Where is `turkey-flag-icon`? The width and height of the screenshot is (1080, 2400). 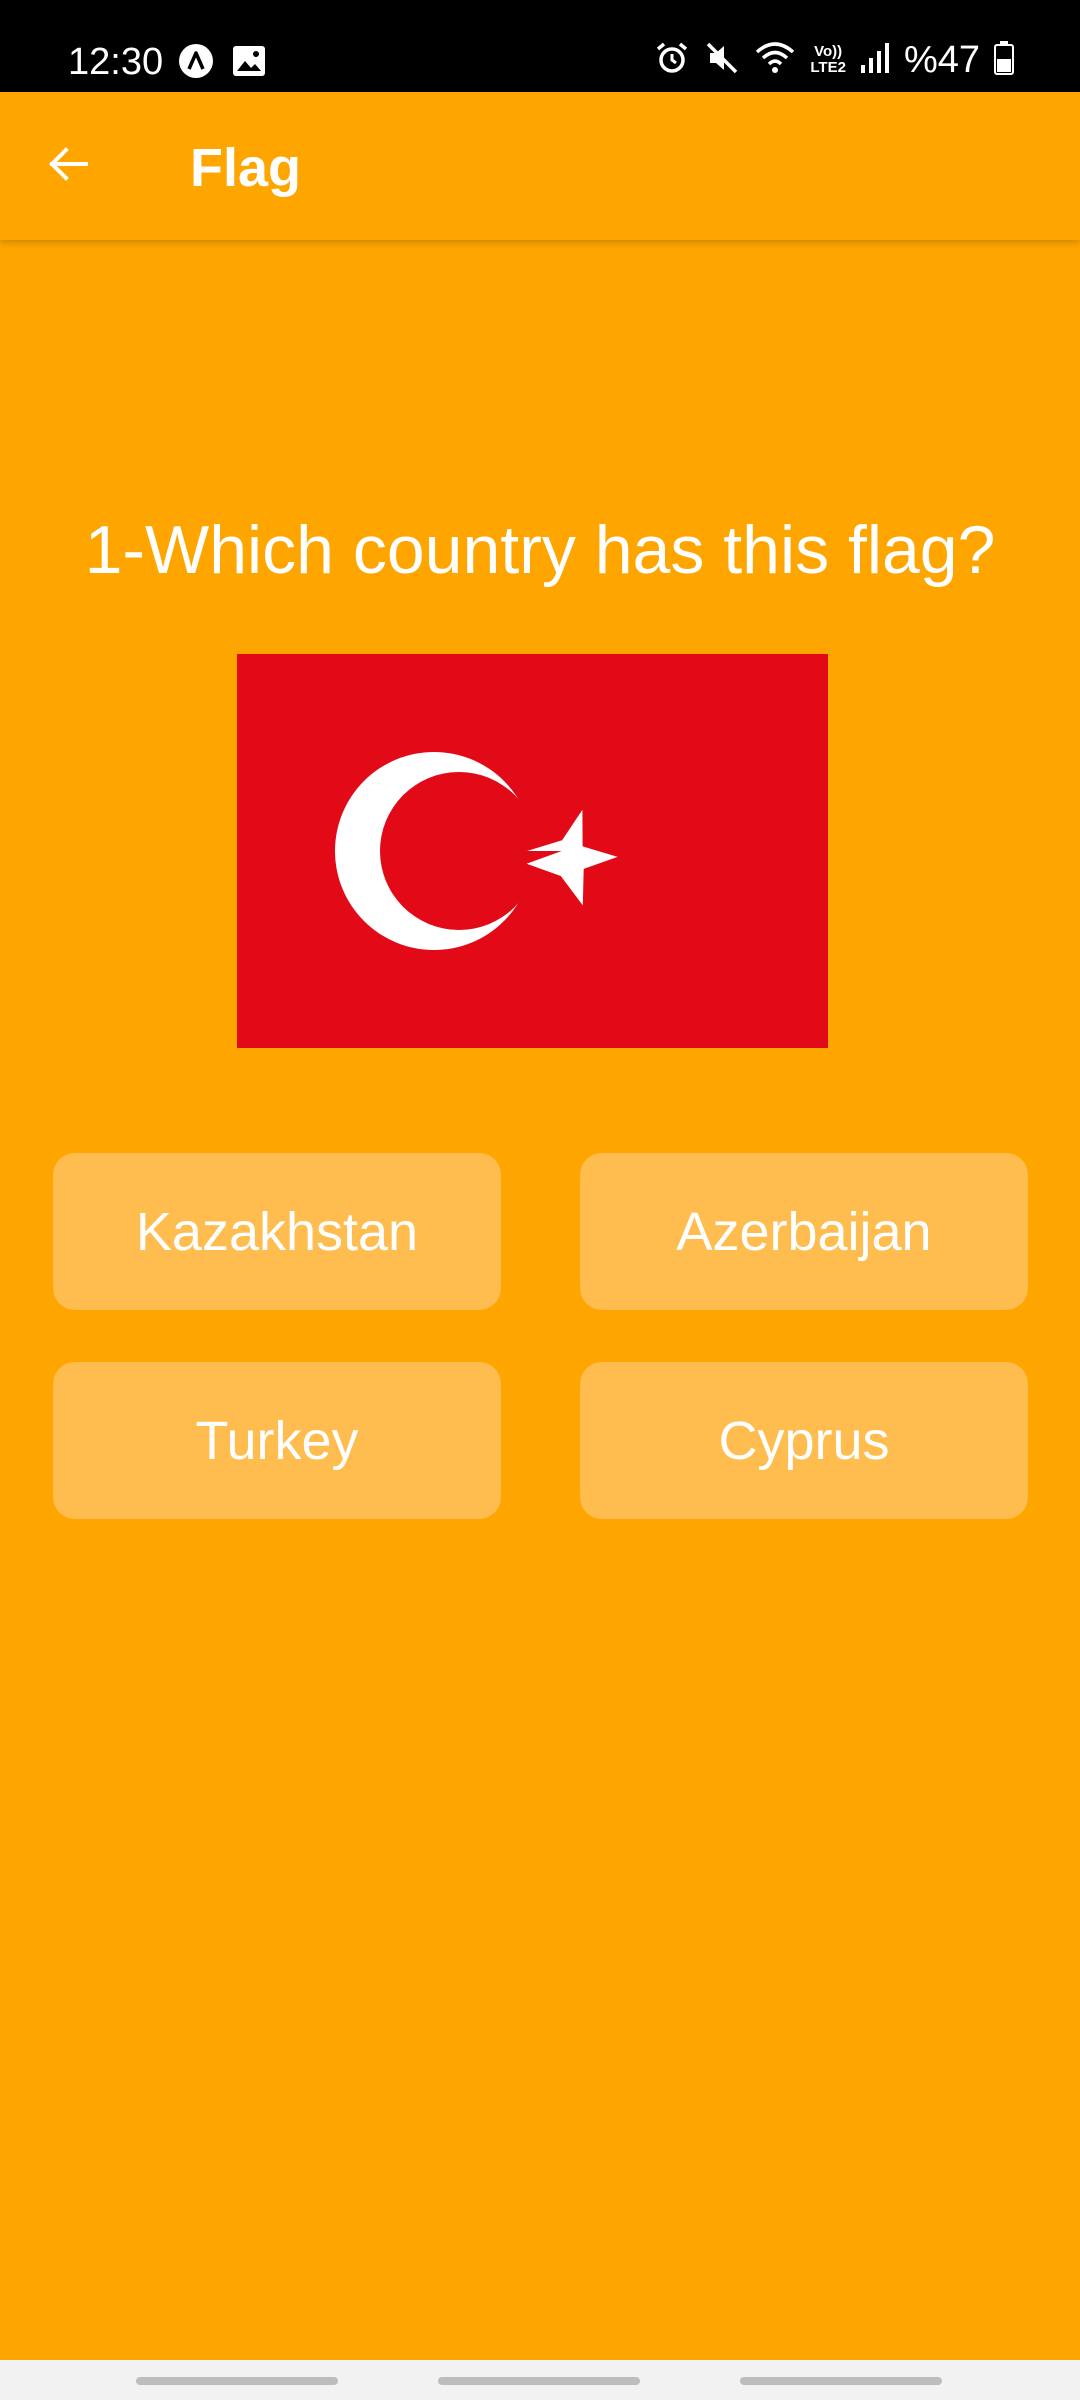 turkey-flag-icon is located at coordinates (532, 851).